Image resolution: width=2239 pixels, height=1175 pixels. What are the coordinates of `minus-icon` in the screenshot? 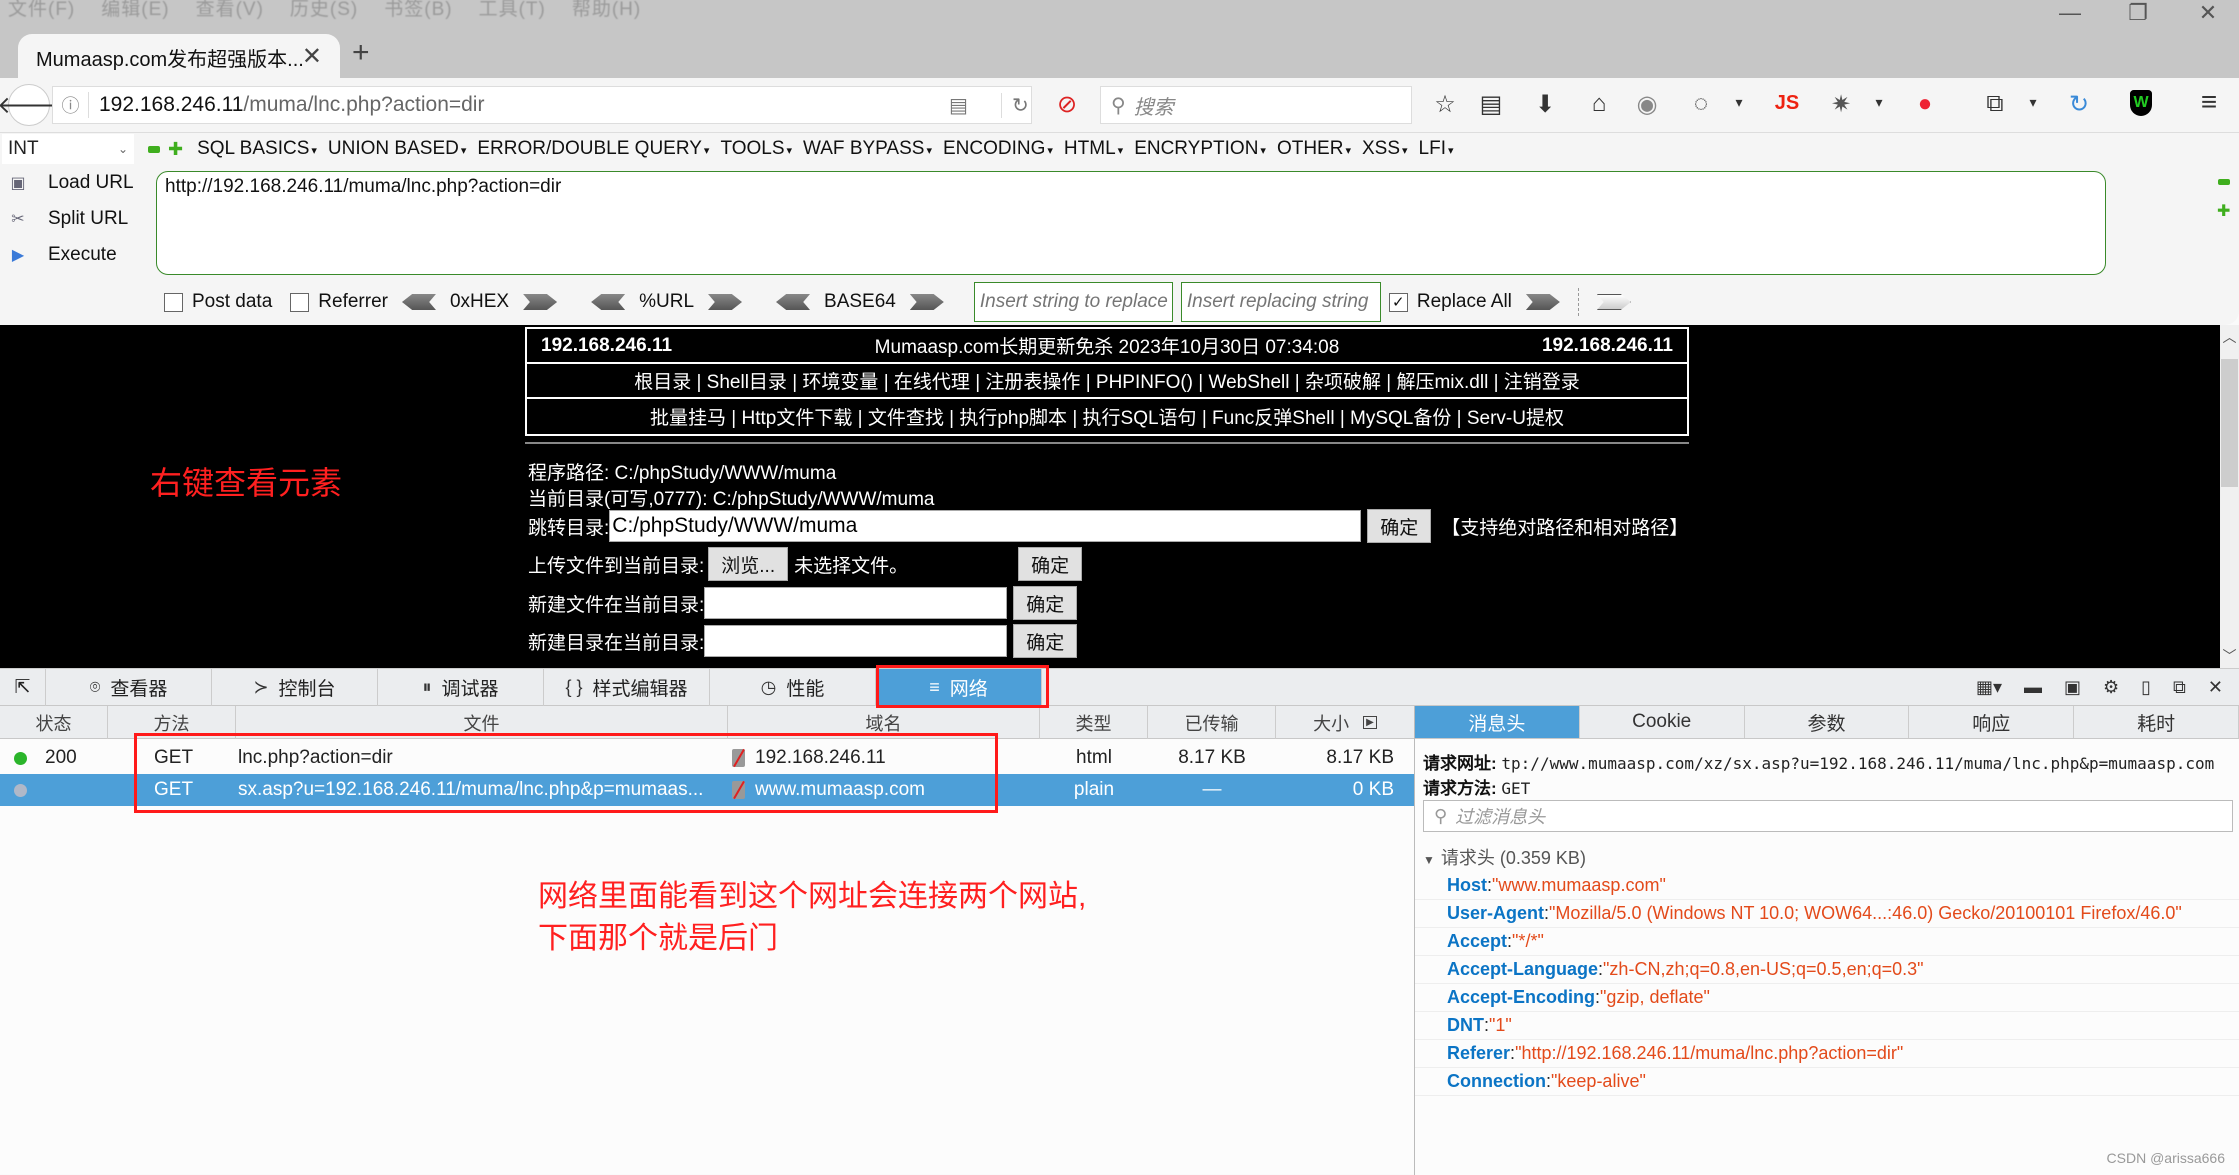 It's located at (154, 149).